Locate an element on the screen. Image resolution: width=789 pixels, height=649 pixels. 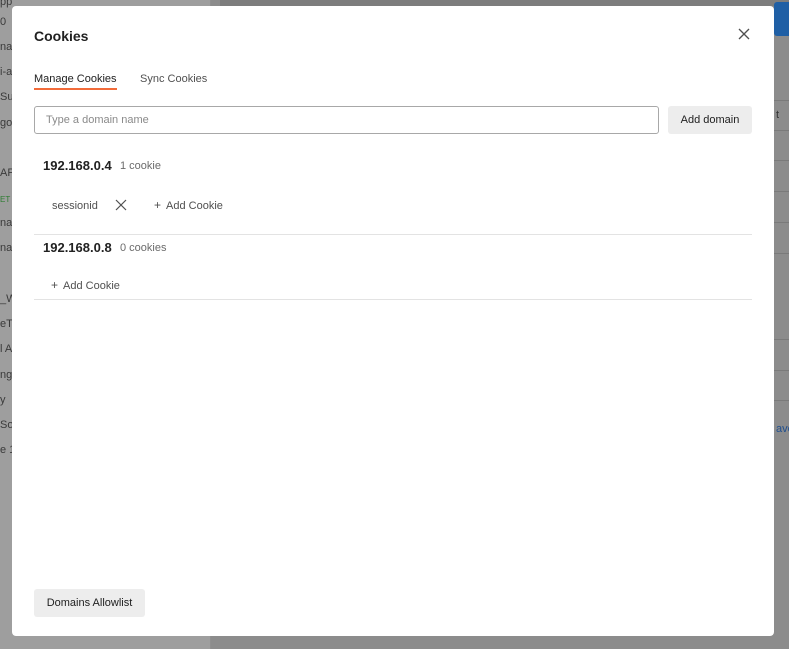
bg-sidebar-text: 0 is located at coordinates (3, 22).